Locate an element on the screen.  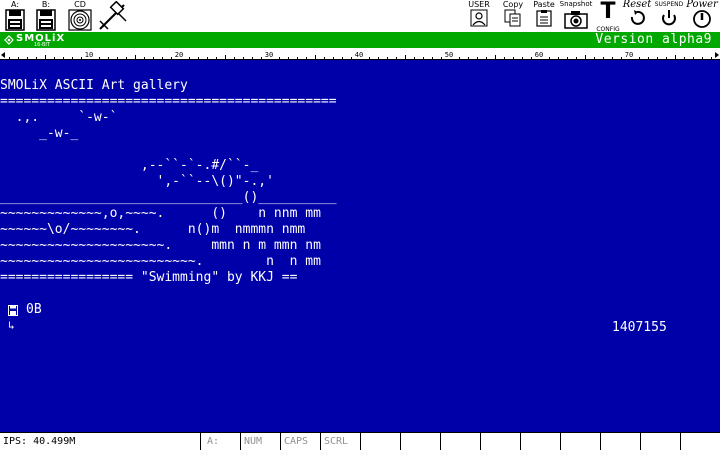
terminal-line: ================= "Swimming" by KKJ == is located at coordinates (149, 277).